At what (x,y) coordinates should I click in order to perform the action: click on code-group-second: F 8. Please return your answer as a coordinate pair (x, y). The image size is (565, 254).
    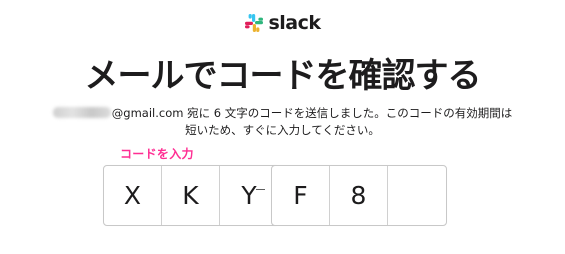
    Looking at the image, I should click on (359, 195).